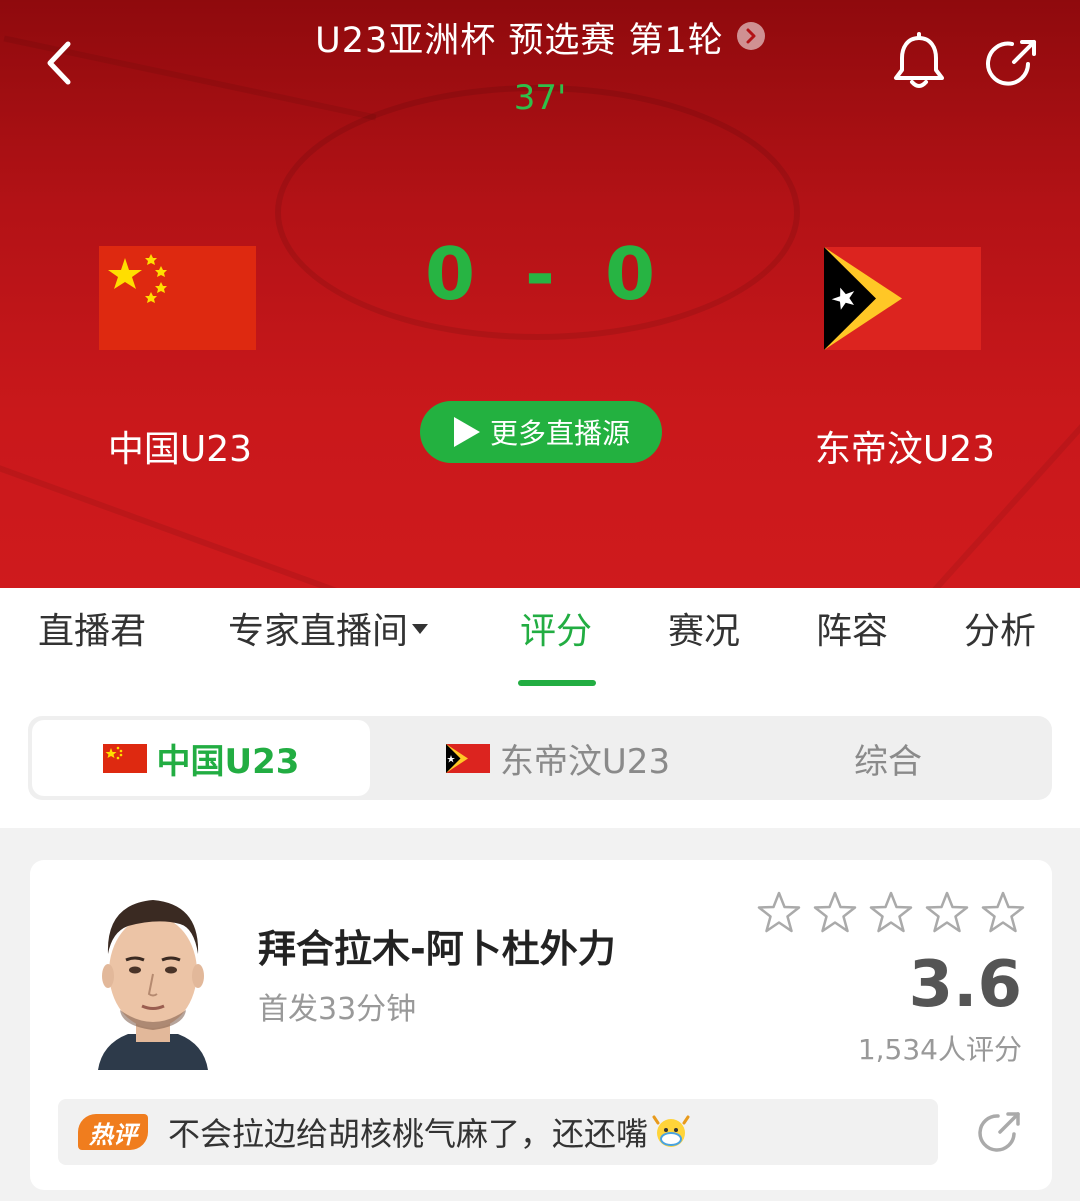 Image resolution: width=1080 pixels, height=1201 pixels. I want to click on follow-button, so click(919, 62).